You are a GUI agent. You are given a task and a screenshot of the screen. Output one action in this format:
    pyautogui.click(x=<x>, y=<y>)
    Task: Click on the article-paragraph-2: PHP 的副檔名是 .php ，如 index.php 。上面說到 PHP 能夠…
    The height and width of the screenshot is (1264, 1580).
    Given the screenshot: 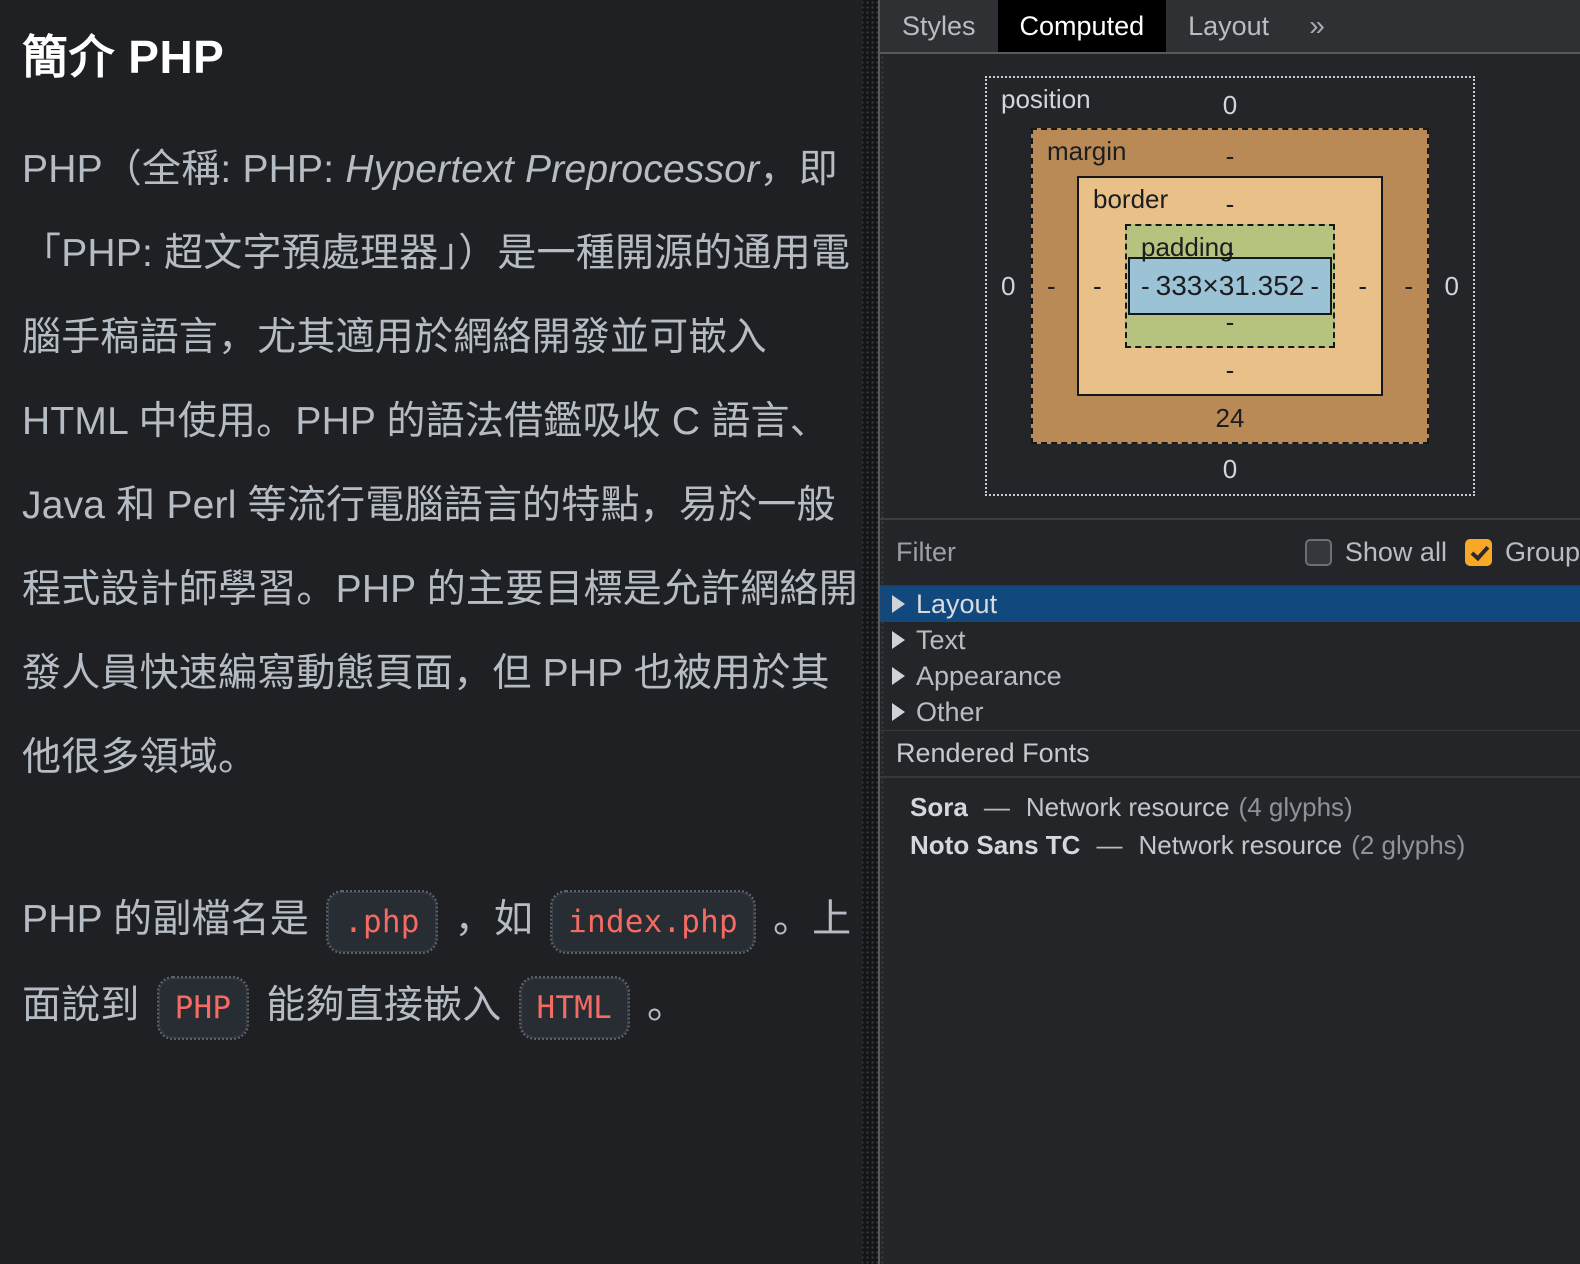 What is the action you would take?
    pyautogui.click(x=442, y=964)
    